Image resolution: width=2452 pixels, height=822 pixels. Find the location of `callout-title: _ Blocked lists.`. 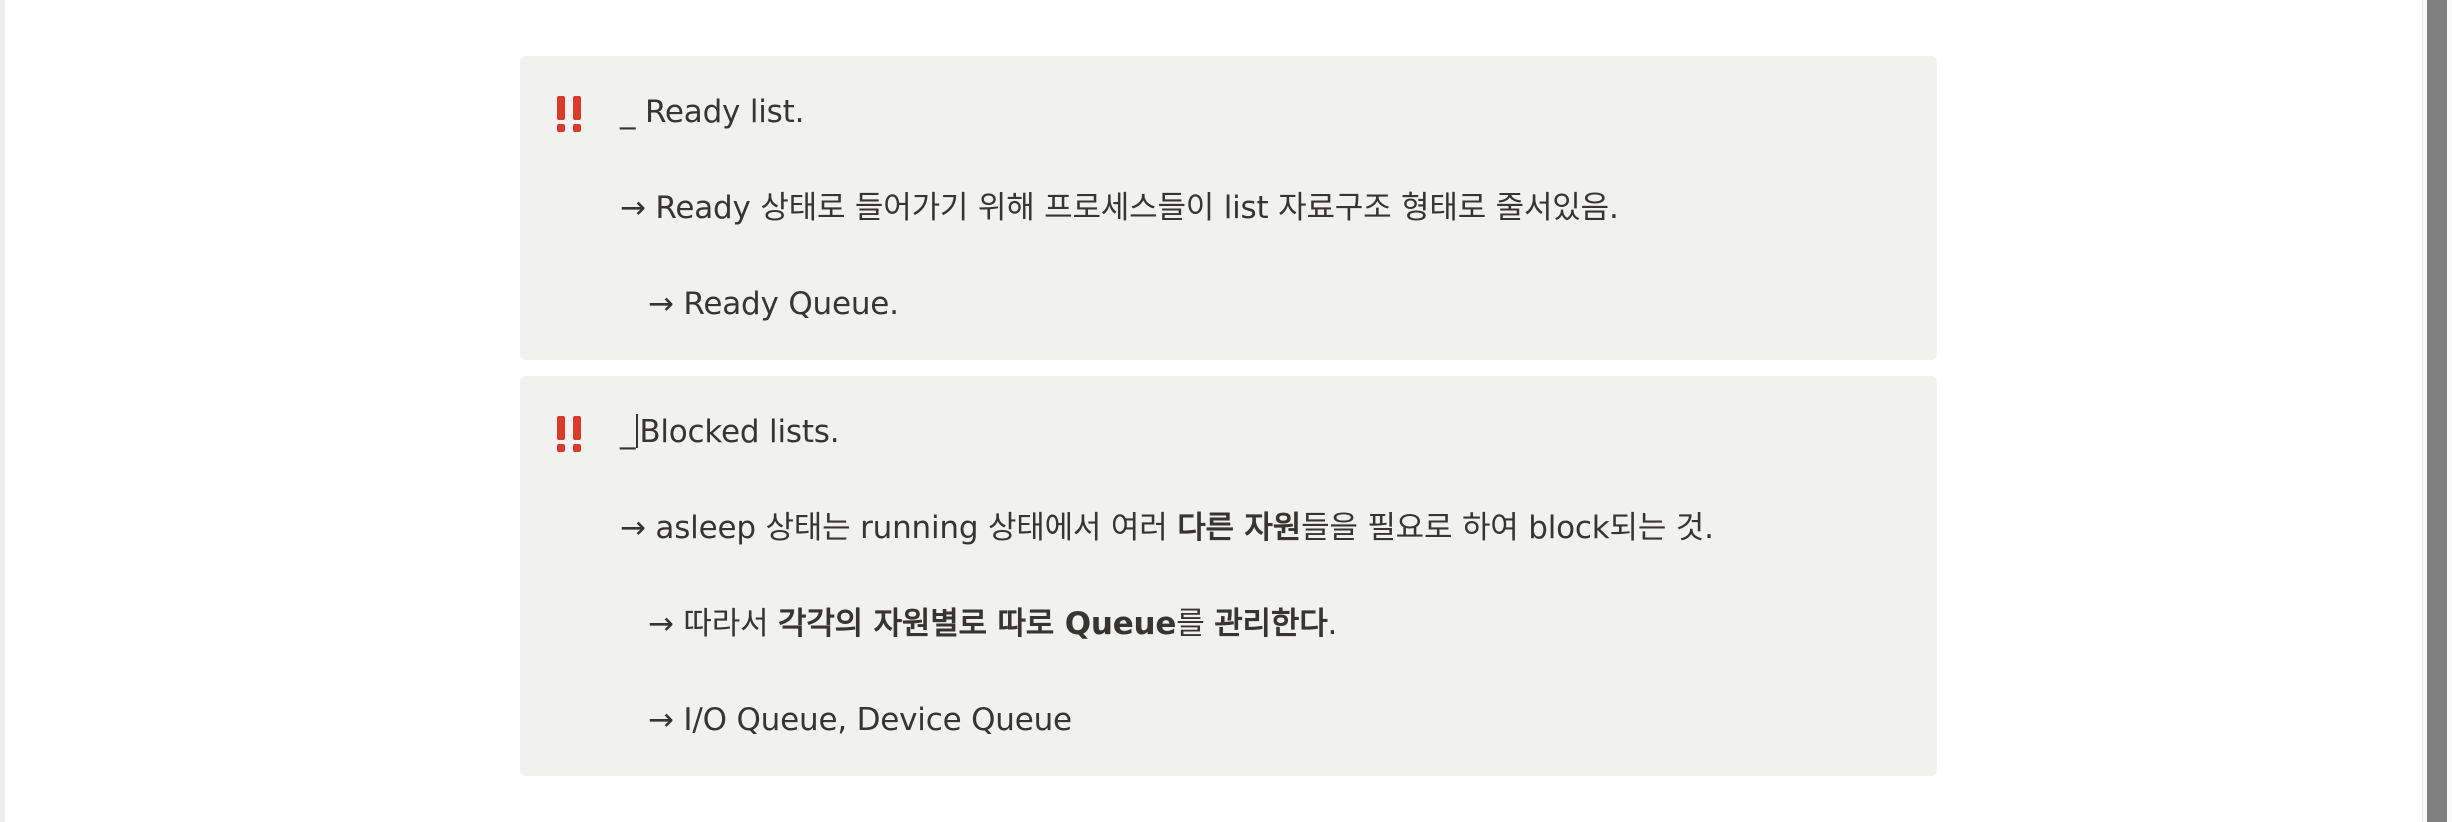

callout-title: _ Blocked lists. is located at coordinates (730, 432).